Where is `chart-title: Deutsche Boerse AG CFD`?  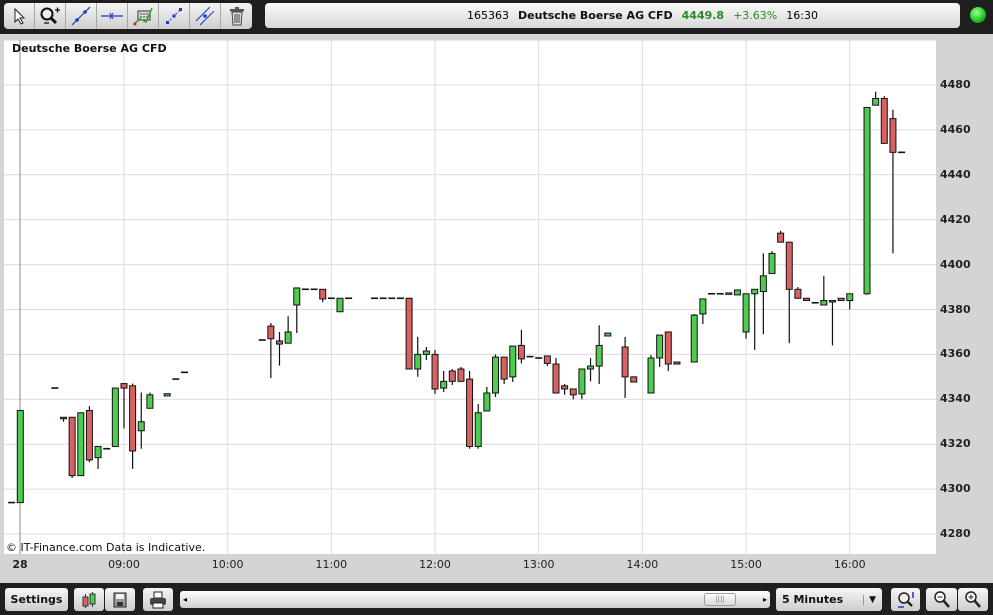 chart-title: Deutsche Boerse AG CFD is located at coordinates (89, 48).